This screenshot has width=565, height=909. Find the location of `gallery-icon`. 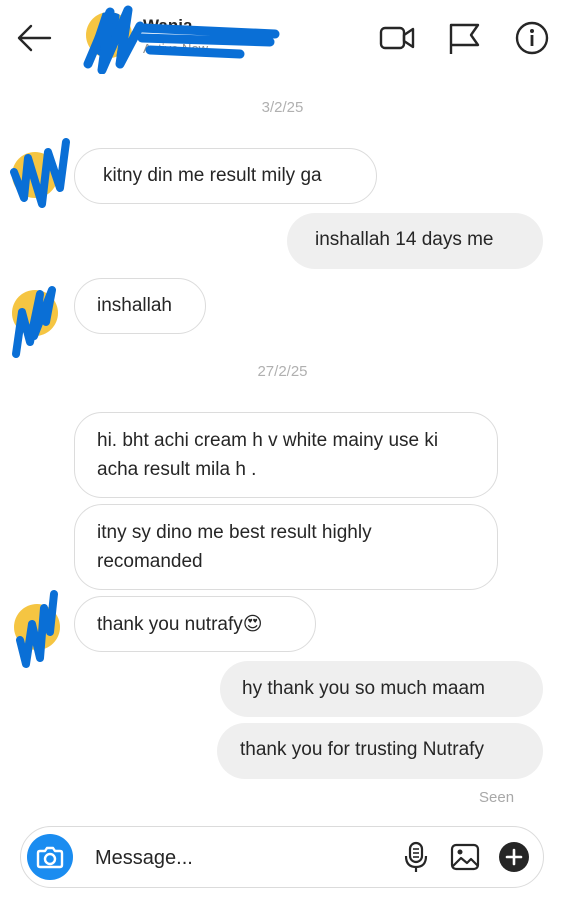

gallery-icon is located at coordinates (465, 857).